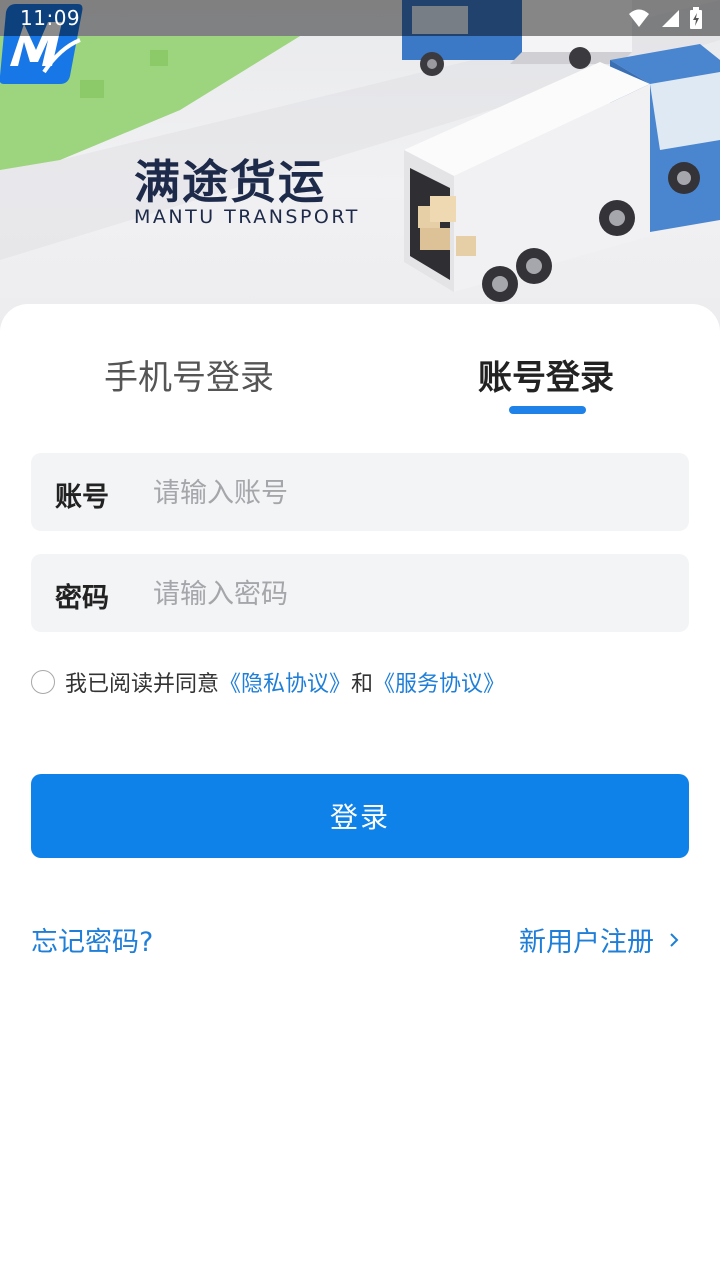 The image size is (720, 1280). Describe the element at coordinates (360, 18) in the screenshot. I see `status-bar: 11:09` at that location.